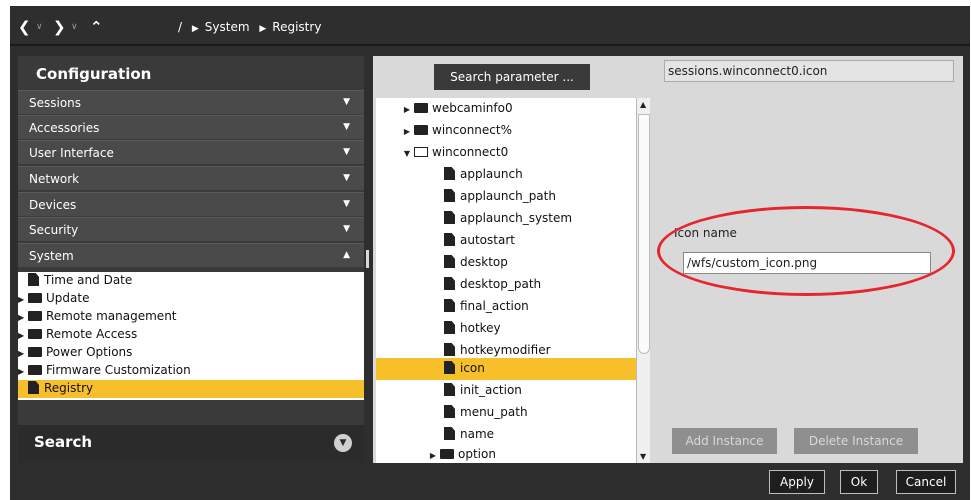 This screenshot has width=971, height=500. I want to click on tree-item-applaunch-path: applaunch_path, so click(506, 197).